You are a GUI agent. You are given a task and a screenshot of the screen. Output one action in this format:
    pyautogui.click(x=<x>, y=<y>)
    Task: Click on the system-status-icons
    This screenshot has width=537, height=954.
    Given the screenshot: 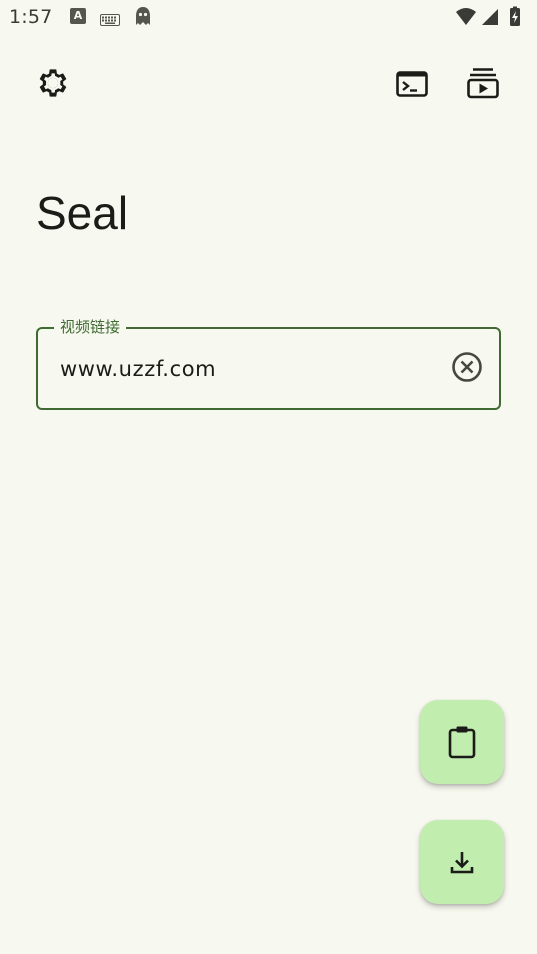 What is the action you would take?
    pyautogui.click(x=491, y=17)
    